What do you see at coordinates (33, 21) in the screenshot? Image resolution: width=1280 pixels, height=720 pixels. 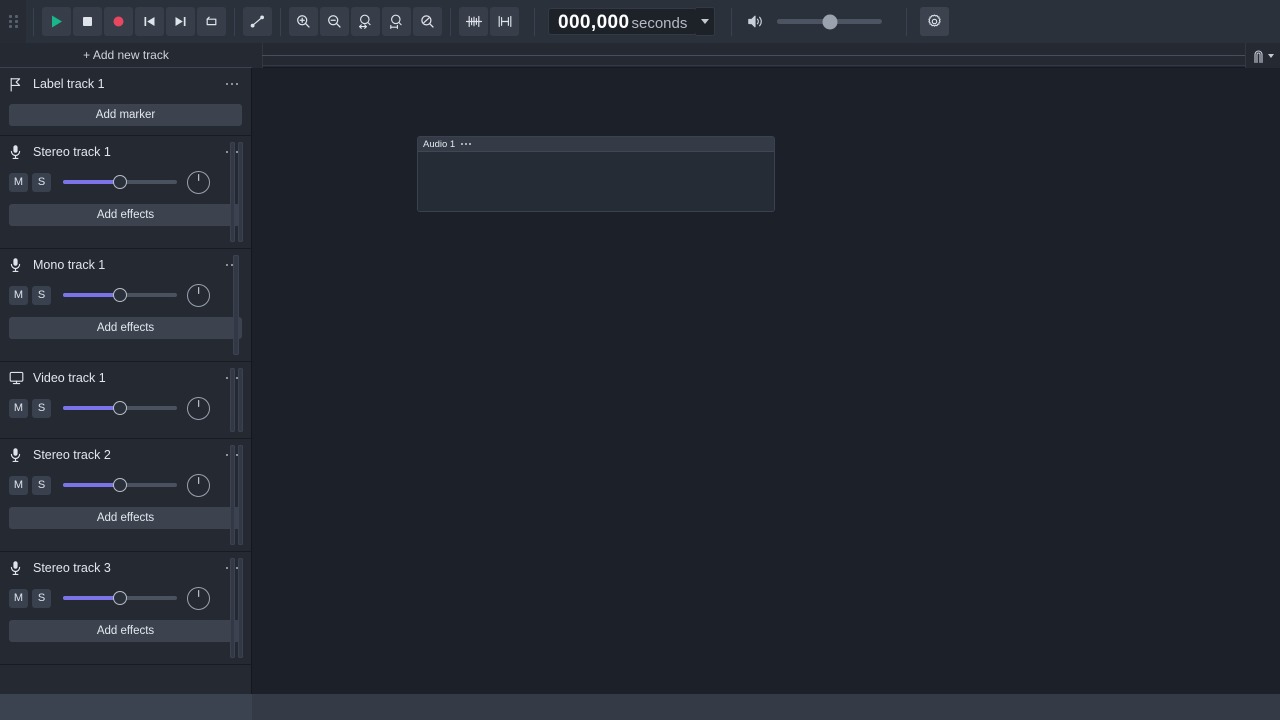 I see `toolbar-divider` at bounding box center [33, 21].